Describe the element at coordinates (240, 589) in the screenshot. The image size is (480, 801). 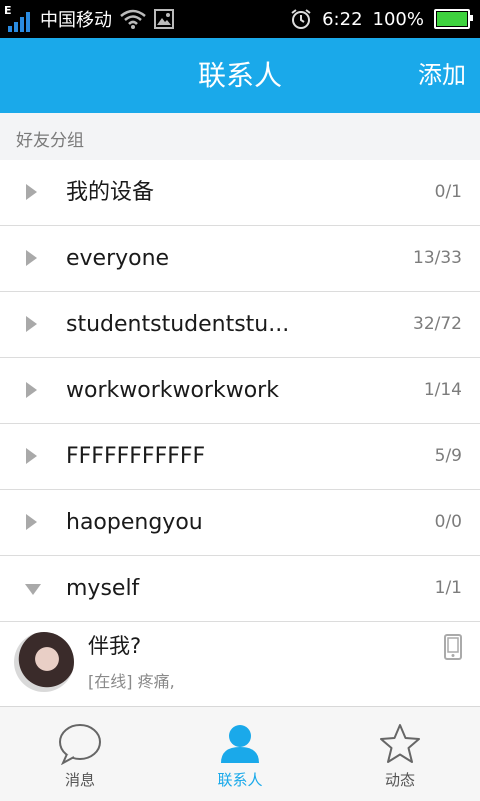
I see `group-row-expanded: myself 1/1` at that location.